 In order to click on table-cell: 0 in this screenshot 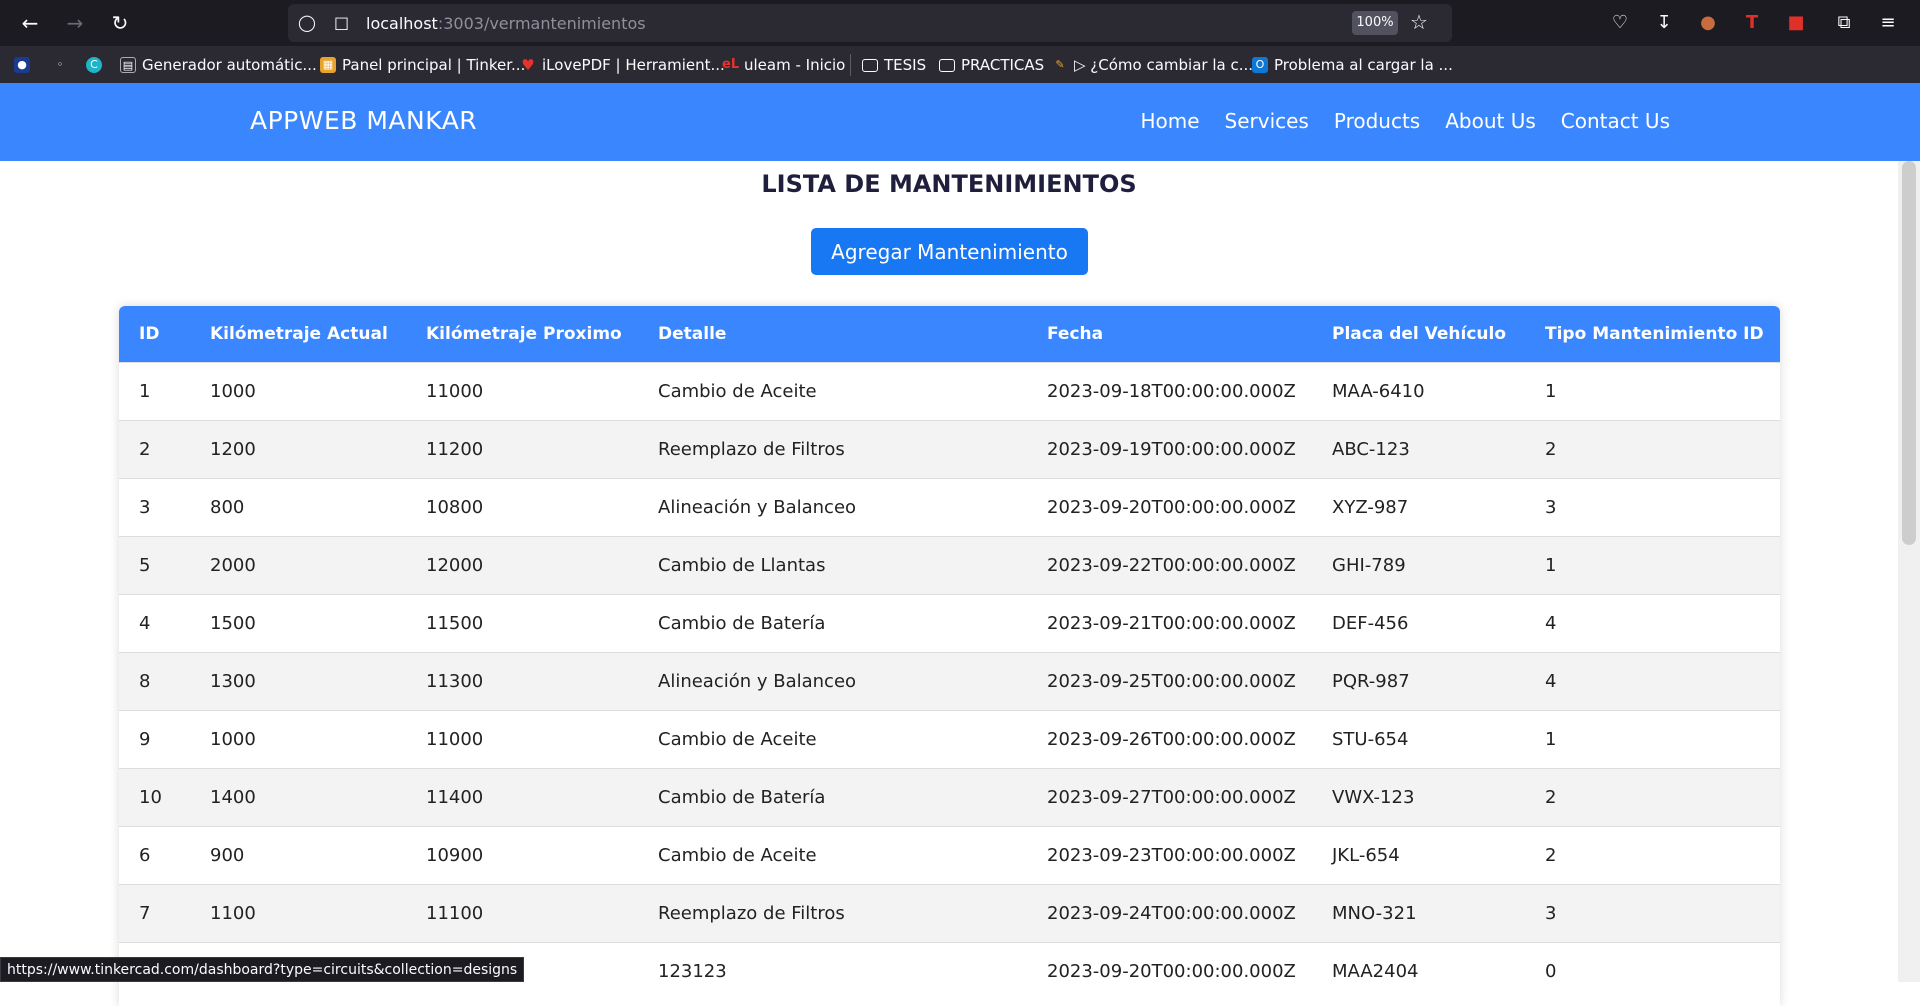, I will do `click(1551, 971)`.